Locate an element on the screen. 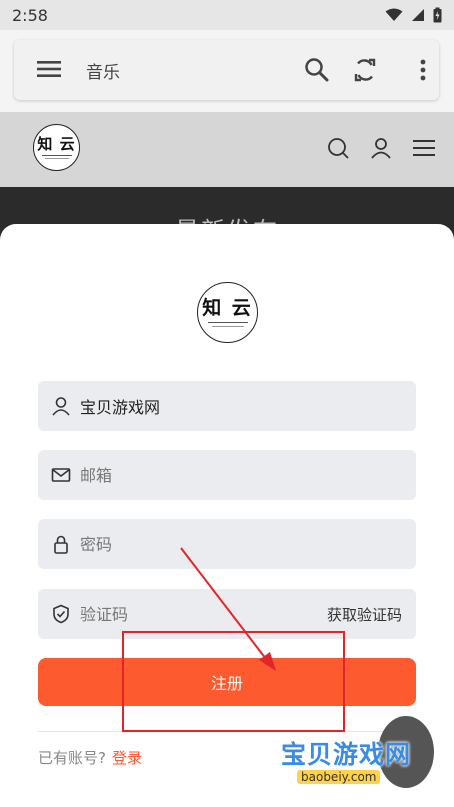 This screenshot has height=807, width=454. email-field is located at coordinates (227, 475).